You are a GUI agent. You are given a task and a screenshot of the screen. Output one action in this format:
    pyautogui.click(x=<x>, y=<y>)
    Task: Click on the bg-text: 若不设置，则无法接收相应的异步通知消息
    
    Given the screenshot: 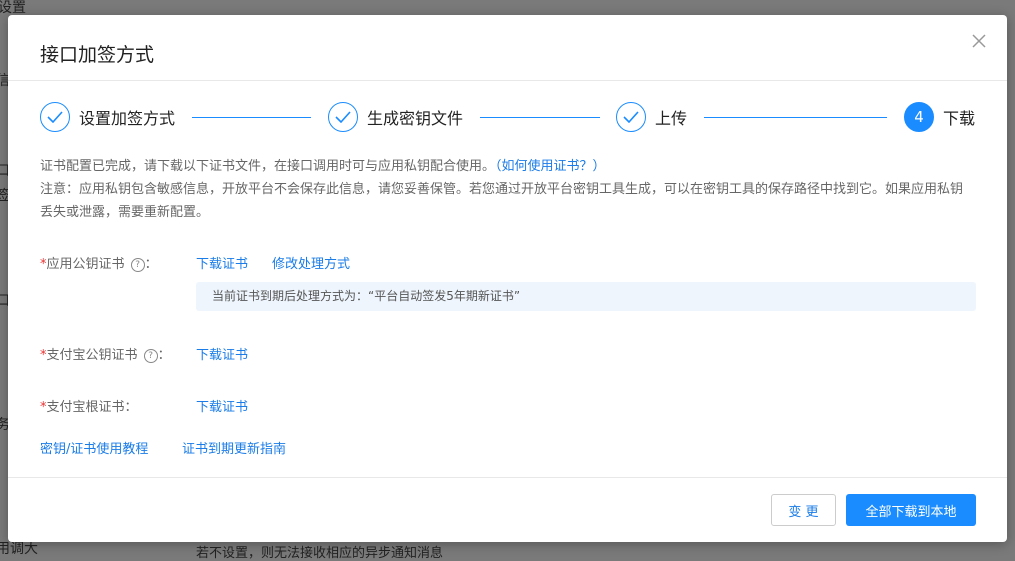 What is the action you would take?
    pyautogui.click(x=320, y=553)
    